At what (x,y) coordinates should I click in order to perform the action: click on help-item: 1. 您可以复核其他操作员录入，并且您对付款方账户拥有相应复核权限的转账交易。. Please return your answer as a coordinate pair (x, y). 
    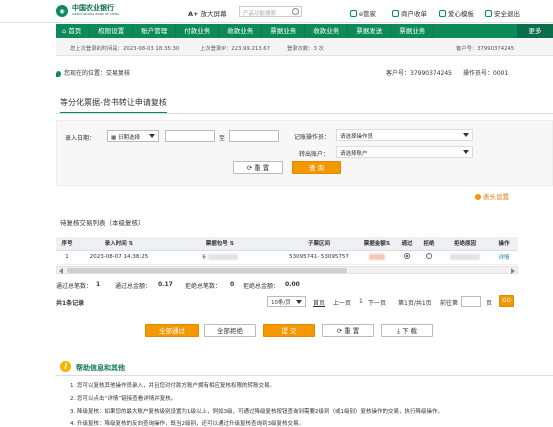
    Looking at the image, I should click on (172, 386).